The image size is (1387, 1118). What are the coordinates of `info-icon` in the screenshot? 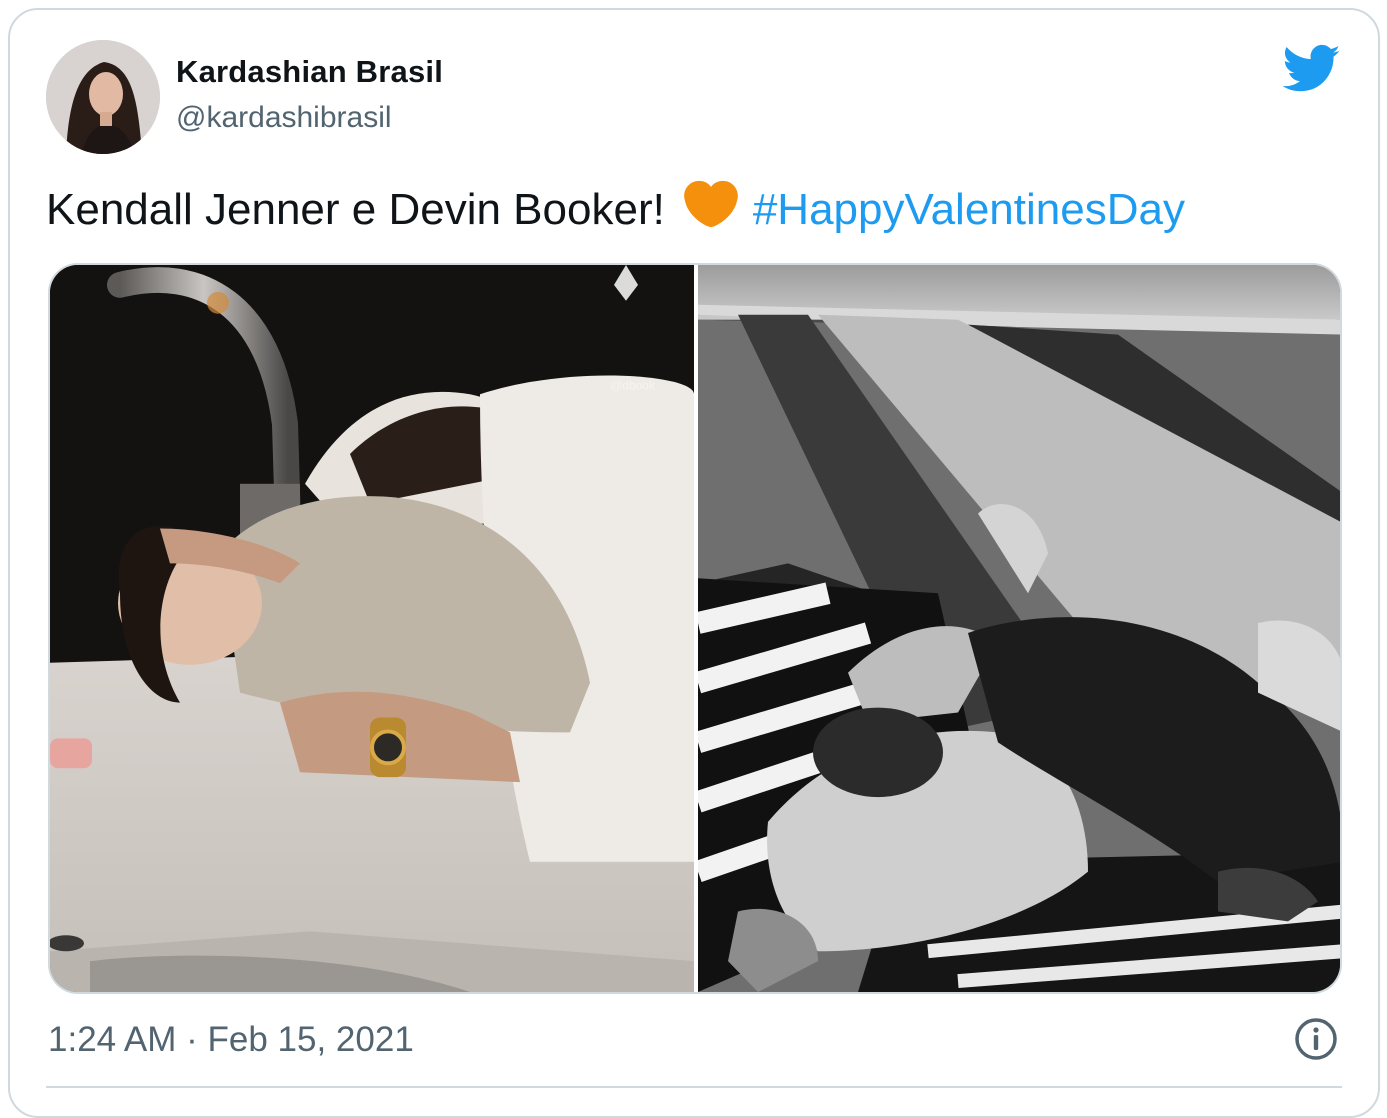 It's located at (1316, 1039).